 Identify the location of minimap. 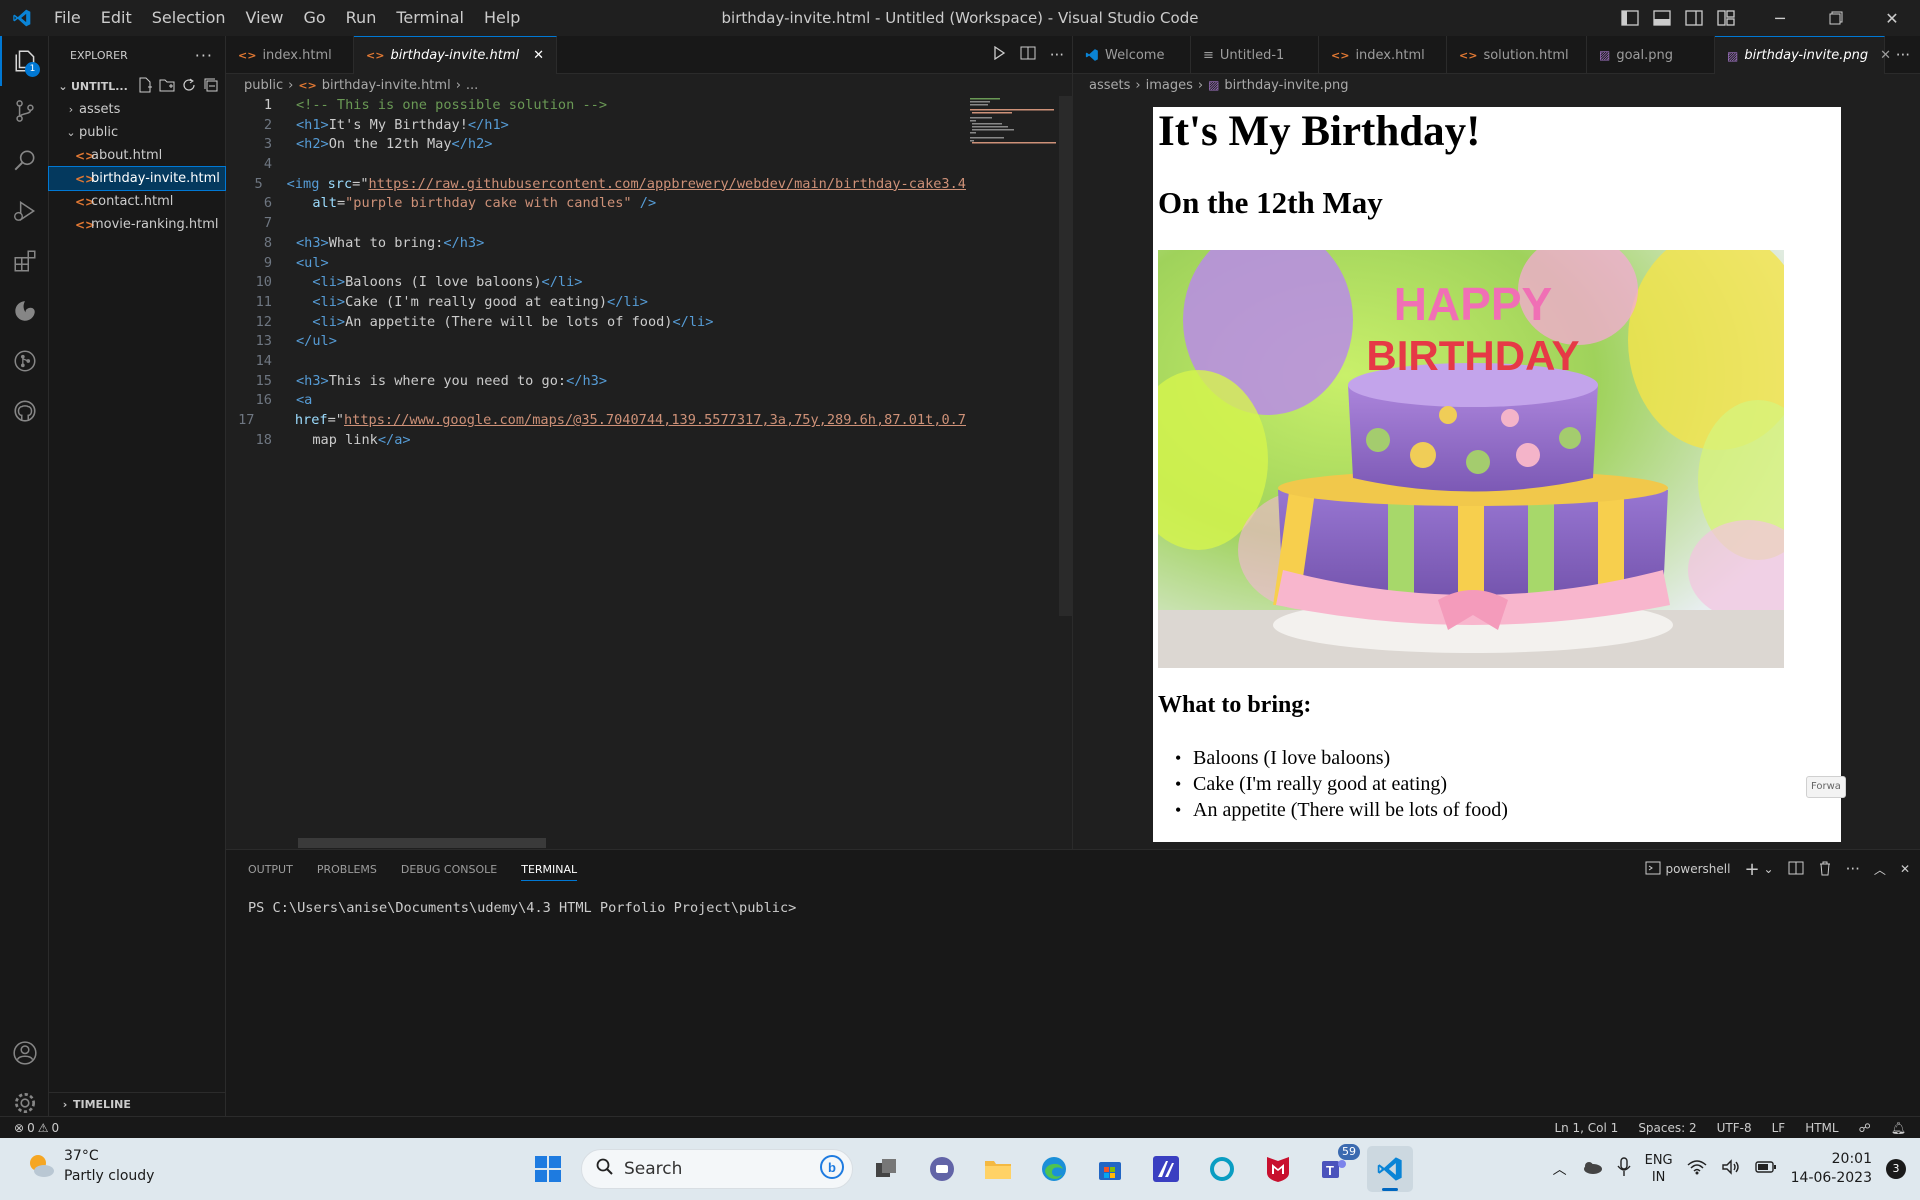
(1012, 466).